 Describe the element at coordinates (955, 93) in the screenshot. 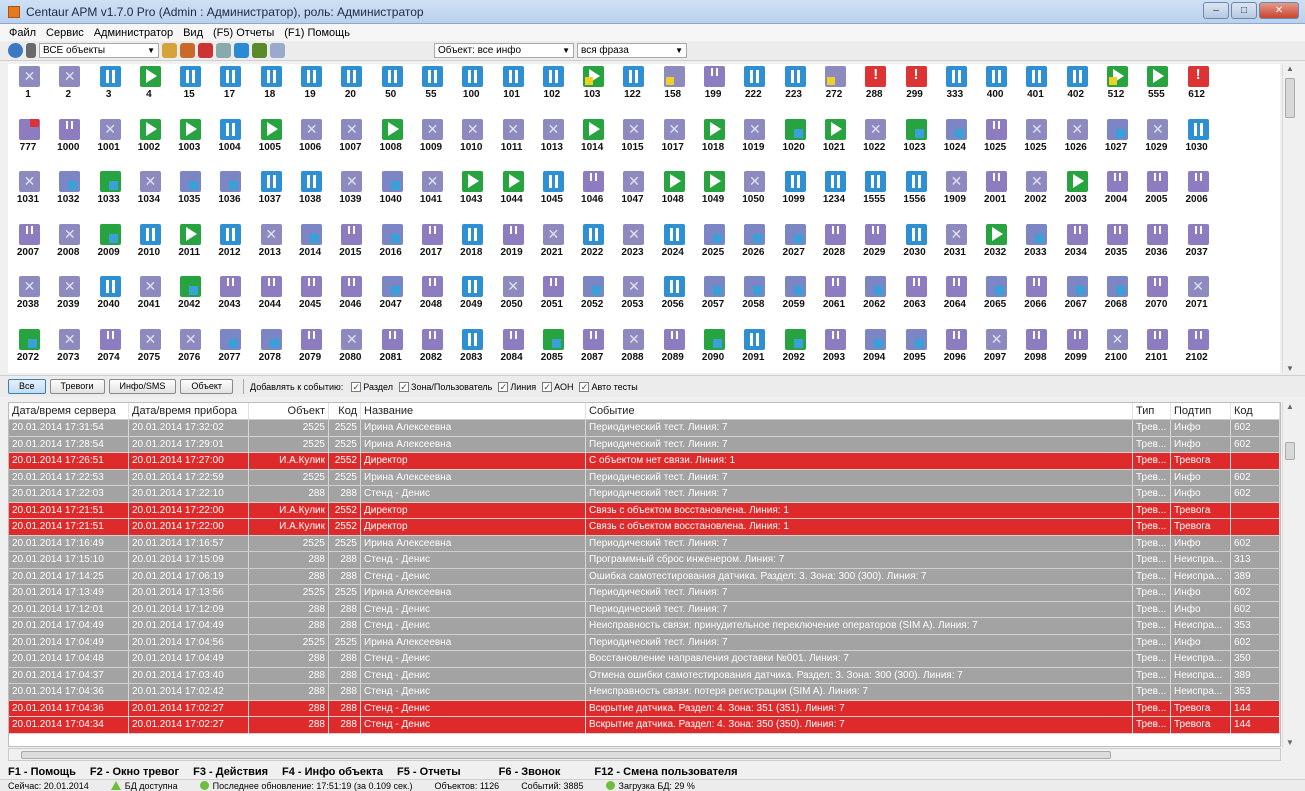

I see `object-tile: 333` at that location.